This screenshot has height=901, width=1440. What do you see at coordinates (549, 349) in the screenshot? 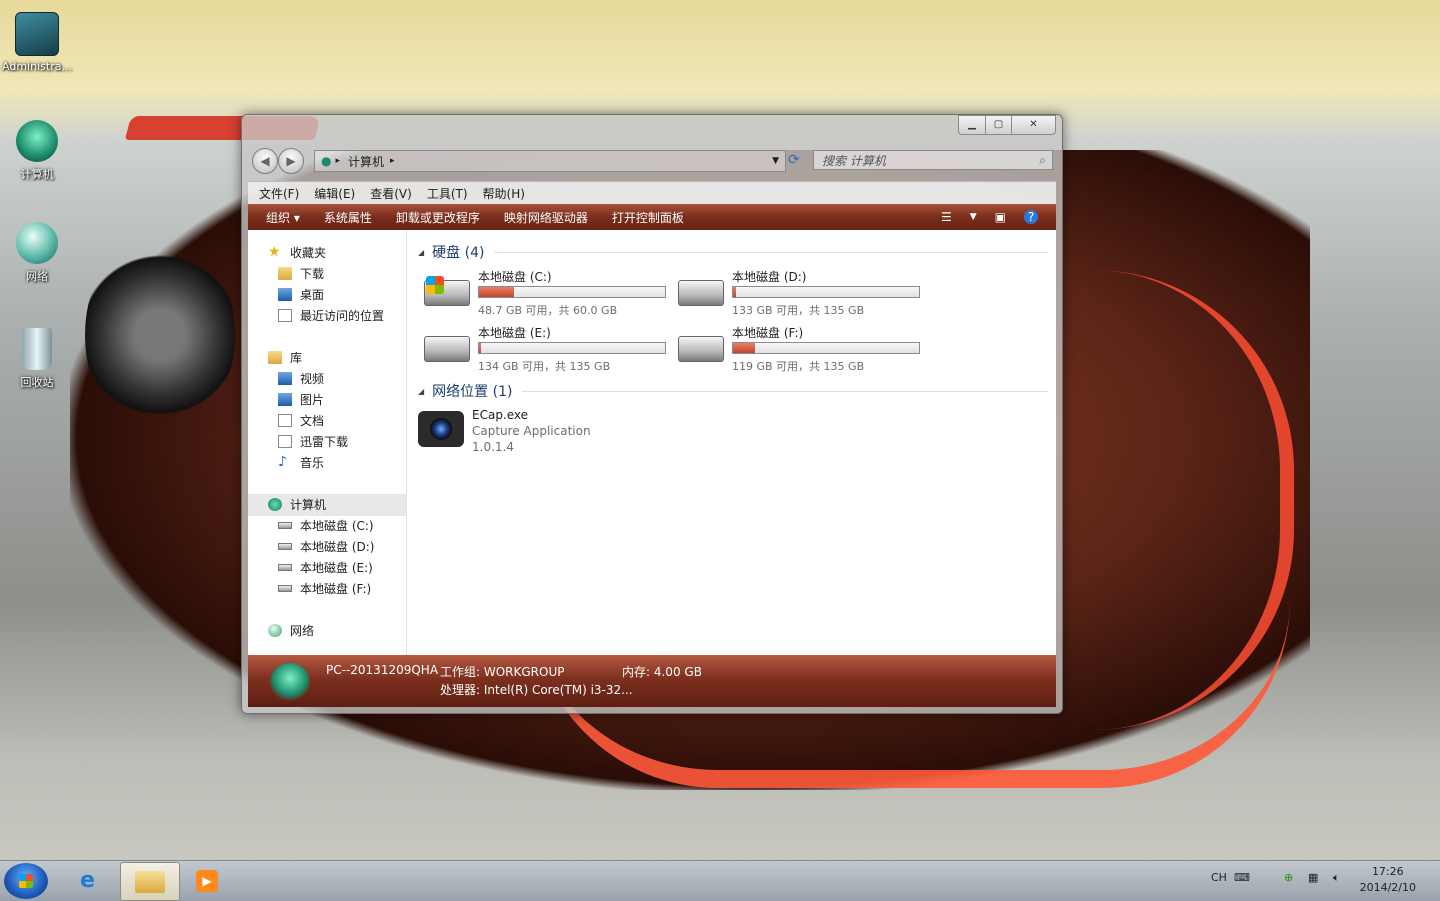
I see `drive-tile-e: 本地磁盘 (E:) 134 GB 可用，共 135 GB` at bounding box center [549, 349].